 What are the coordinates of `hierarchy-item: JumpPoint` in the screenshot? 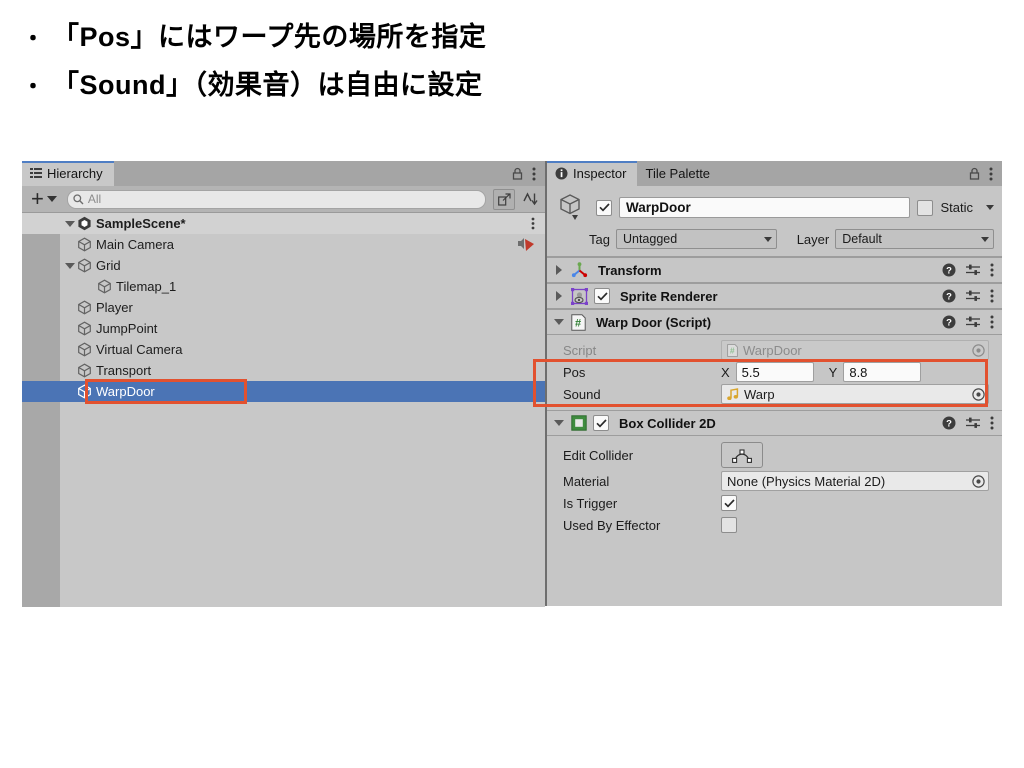 It's located at (283, 328).